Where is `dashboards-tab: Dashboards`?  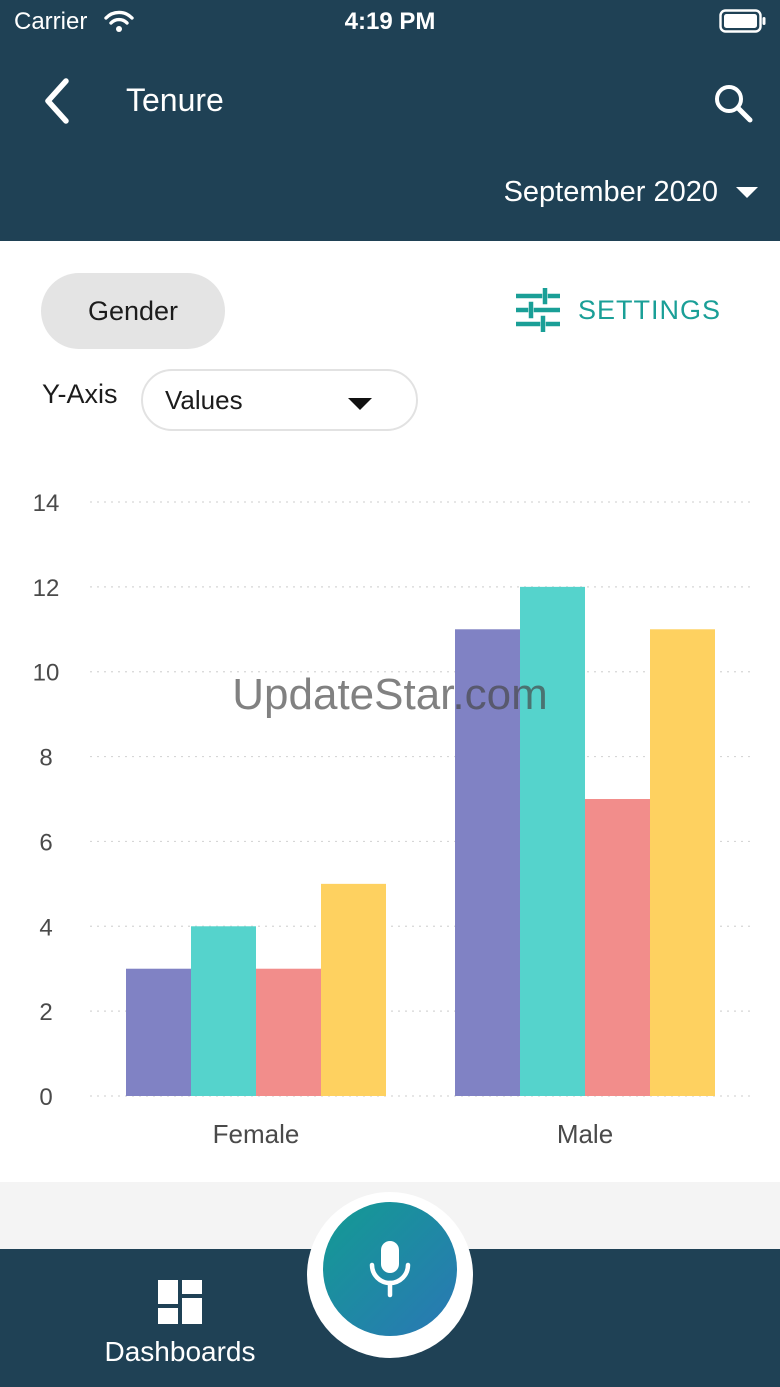 dashboards-tab: Dashboards is located at coordinates (180, 1326).